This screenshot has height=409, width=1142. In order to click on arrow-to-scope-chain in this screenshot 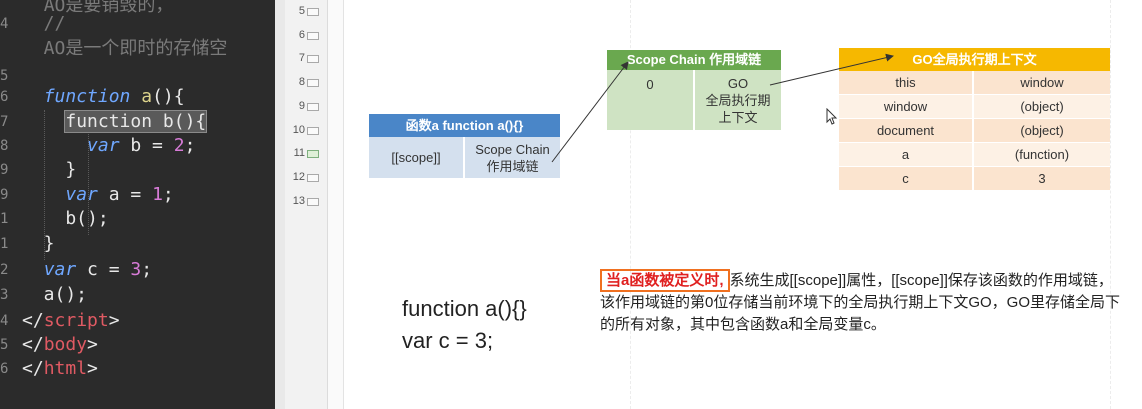, I will do `click(590, 112)`.